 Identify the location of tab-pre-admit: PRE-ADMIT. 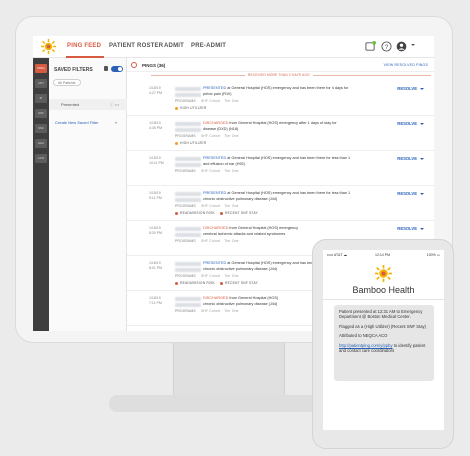
(208, 46).